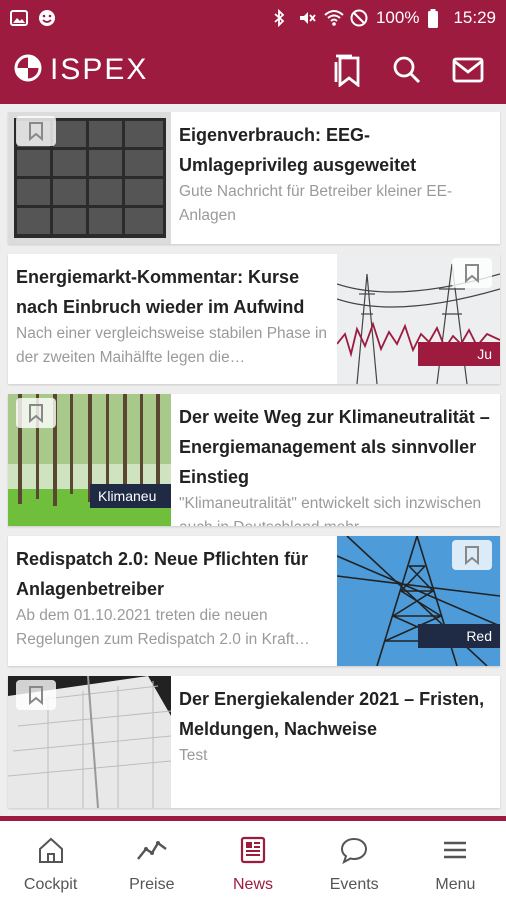  What do you see at coordinates (28, 70) in the screenshot?
I see `ispex-logo-icon` at bounding box center [28, 70].